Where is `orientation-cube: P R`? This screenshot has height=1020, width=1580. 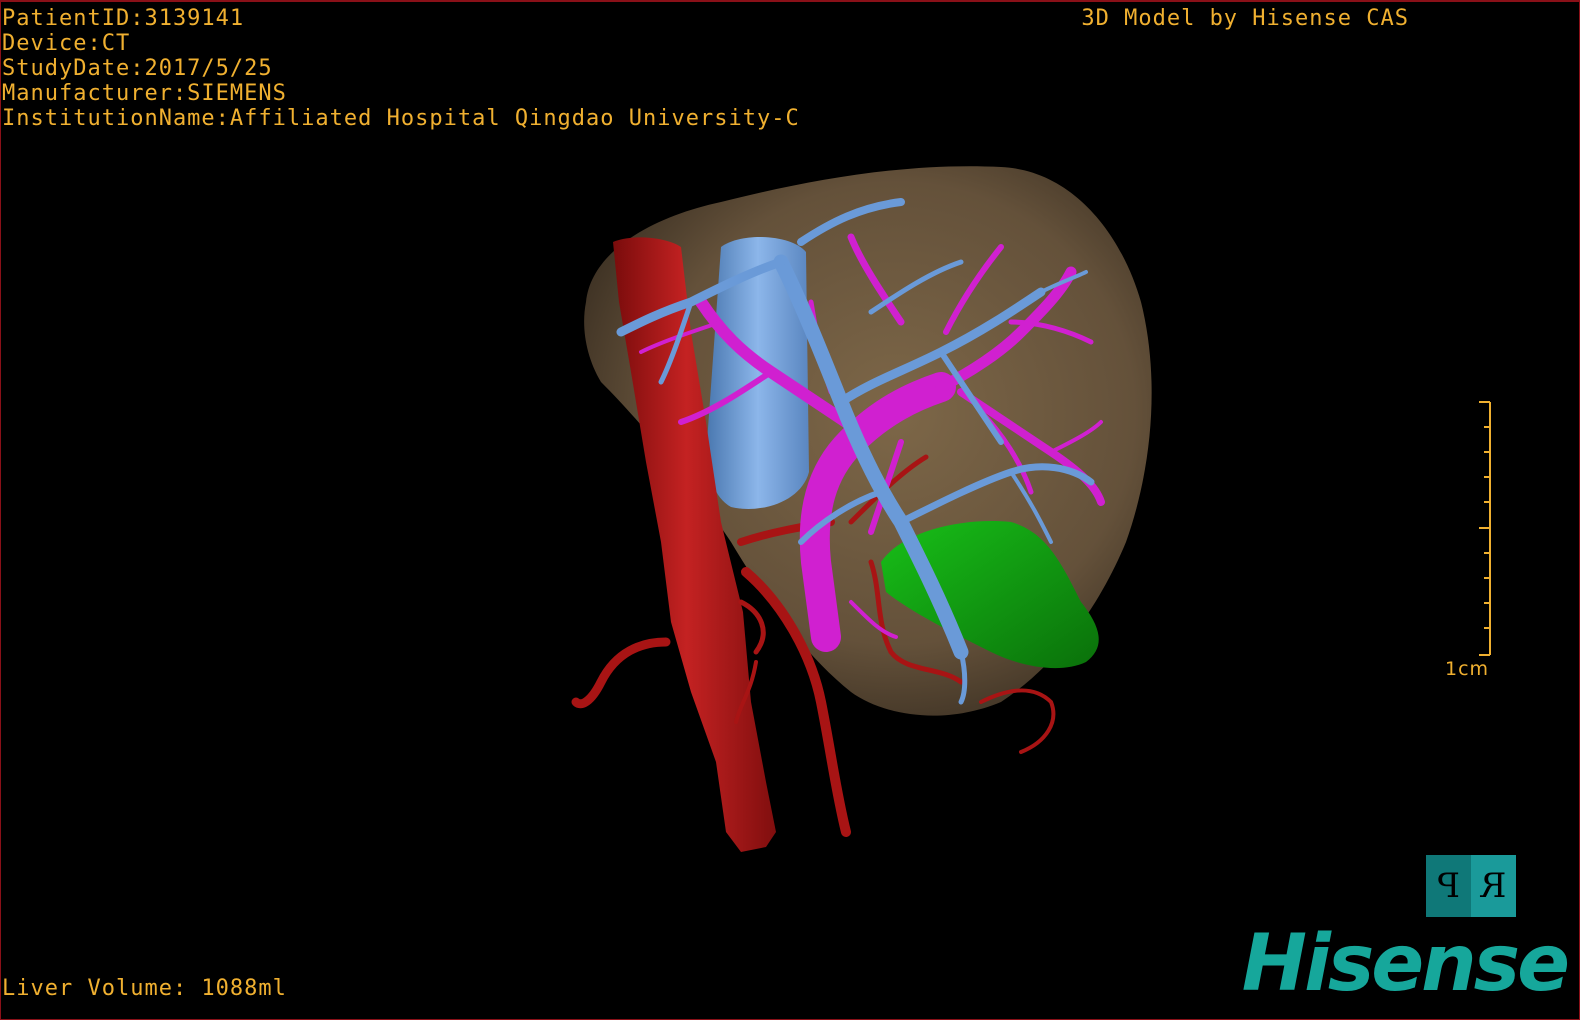 orientation-cube: P R is located at coordinates (1471, 886).